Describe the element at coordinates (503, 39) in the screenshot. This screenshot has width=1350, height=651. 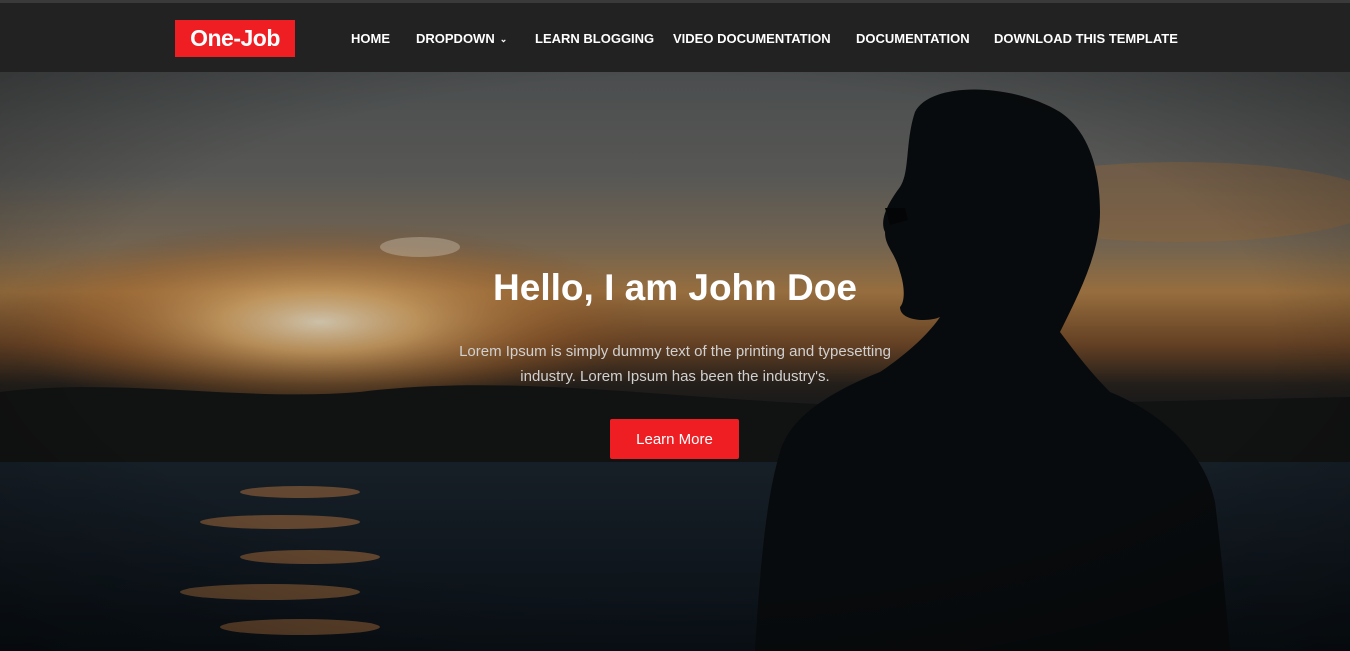
I see `chevron-down-icon: ⌄` at that location.